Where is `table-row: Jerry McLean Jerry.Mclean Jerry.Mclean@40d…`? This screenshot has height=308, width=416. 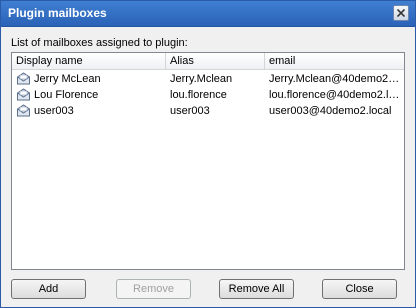
table-row: Jerry McLean Jerry.Mclean Jerry.Mclean@40d… is located at coordinates (208, 79).